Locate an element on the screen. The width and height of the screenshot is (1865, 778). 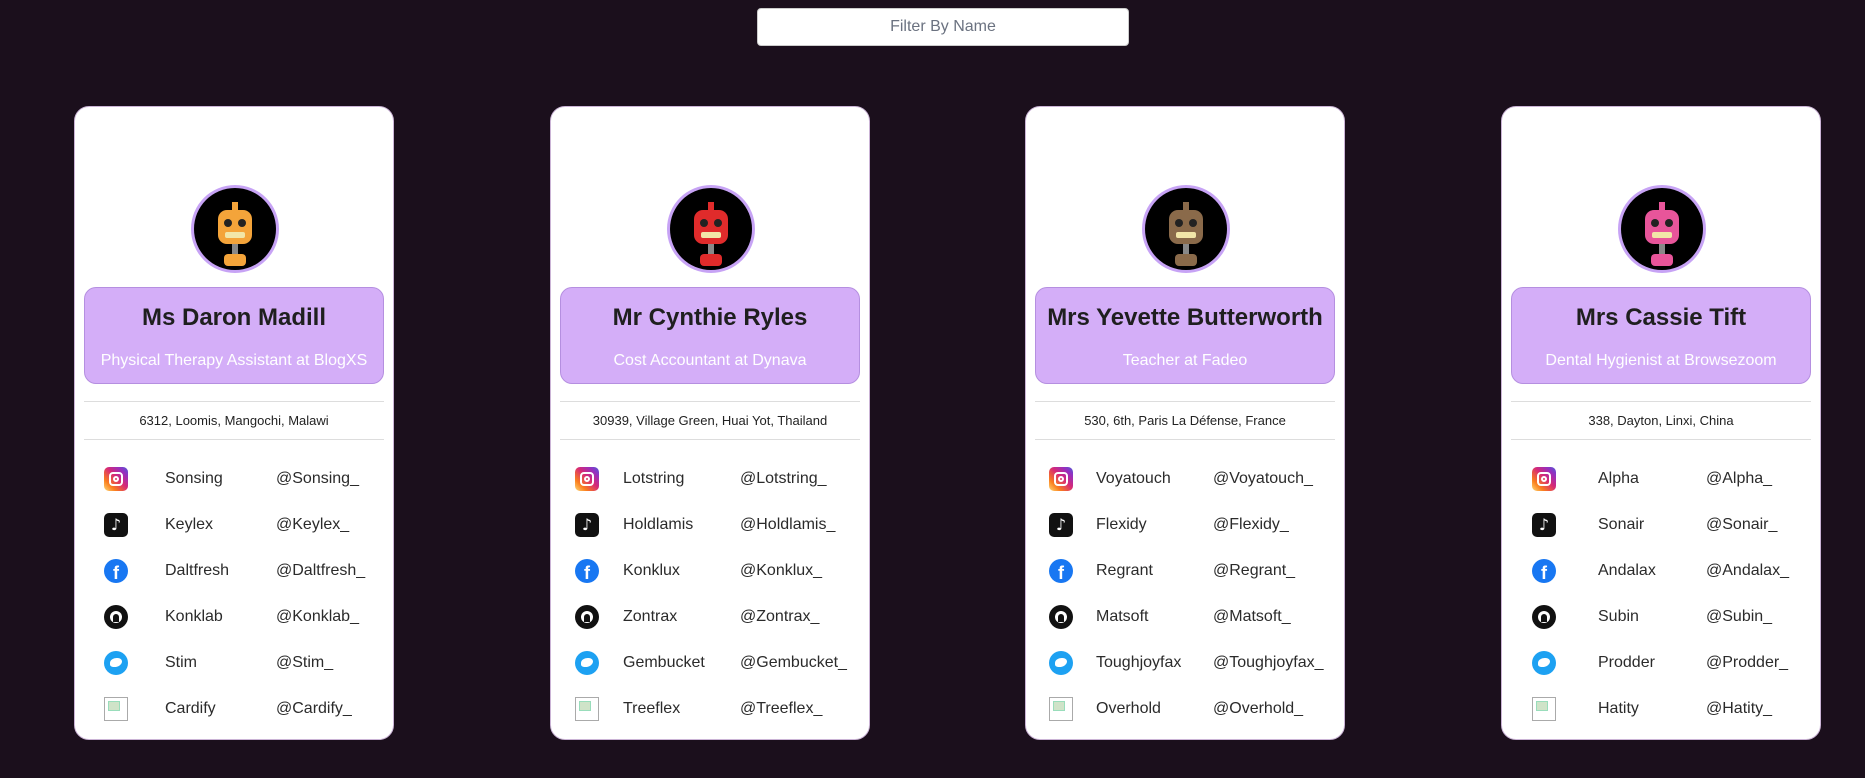
social-handle-link: @Treeflex_ is located at coordinates (781, 709).